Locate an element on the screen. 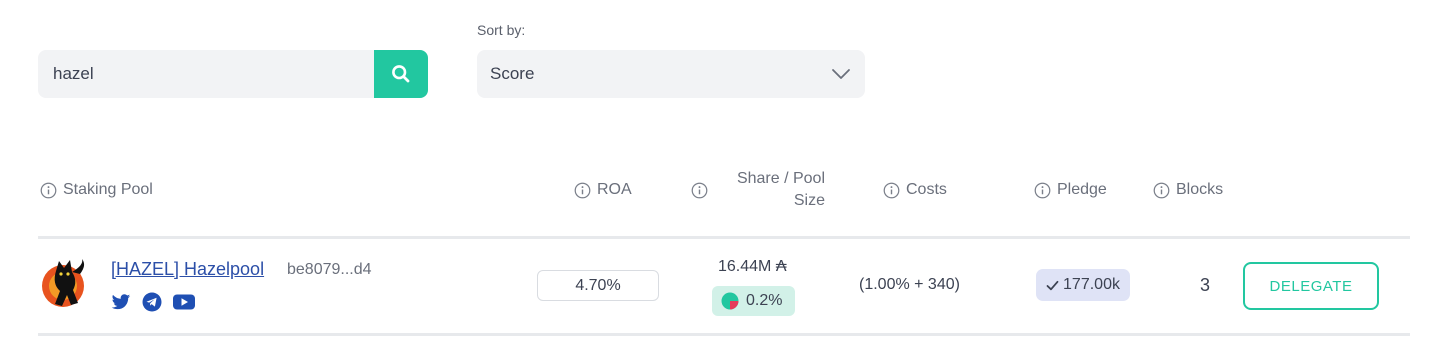 Image resolution: width=1442 pixels, height=356 pixels. pie-chart-icon is located at coordinates (730, 301).